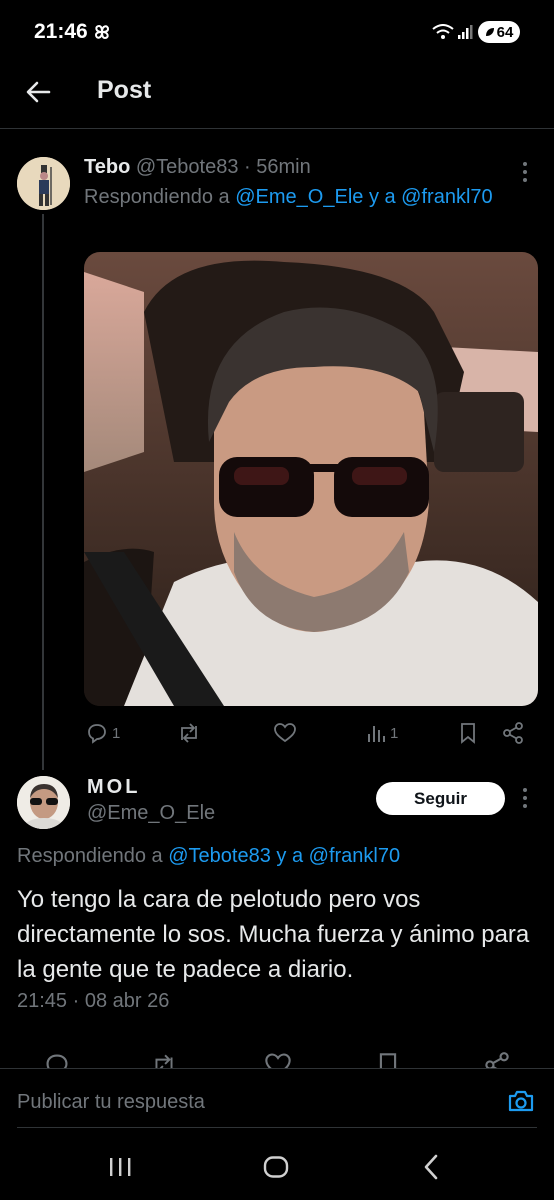 Image resolution: width=554 pixels, height=1200 pixels. I want to click on reply-header: Tebo @Tebote83 · 56min, so click(197, 167).